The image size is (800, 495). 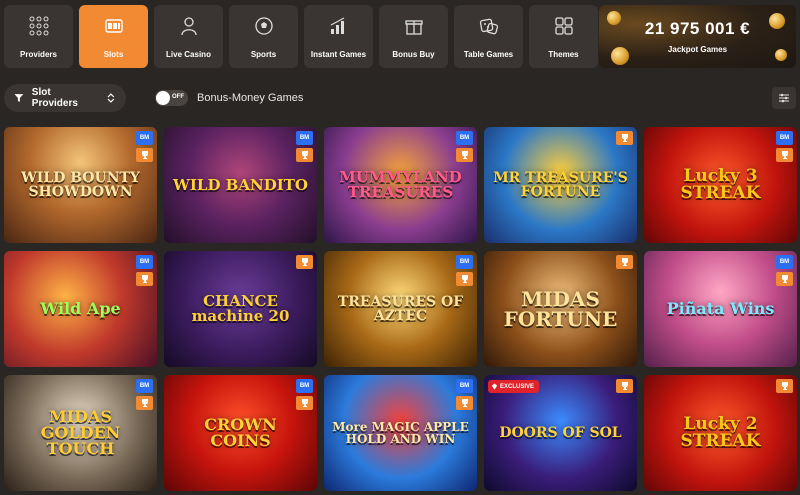 I want to click on category-label: Sports, so click(x=263, y=54).